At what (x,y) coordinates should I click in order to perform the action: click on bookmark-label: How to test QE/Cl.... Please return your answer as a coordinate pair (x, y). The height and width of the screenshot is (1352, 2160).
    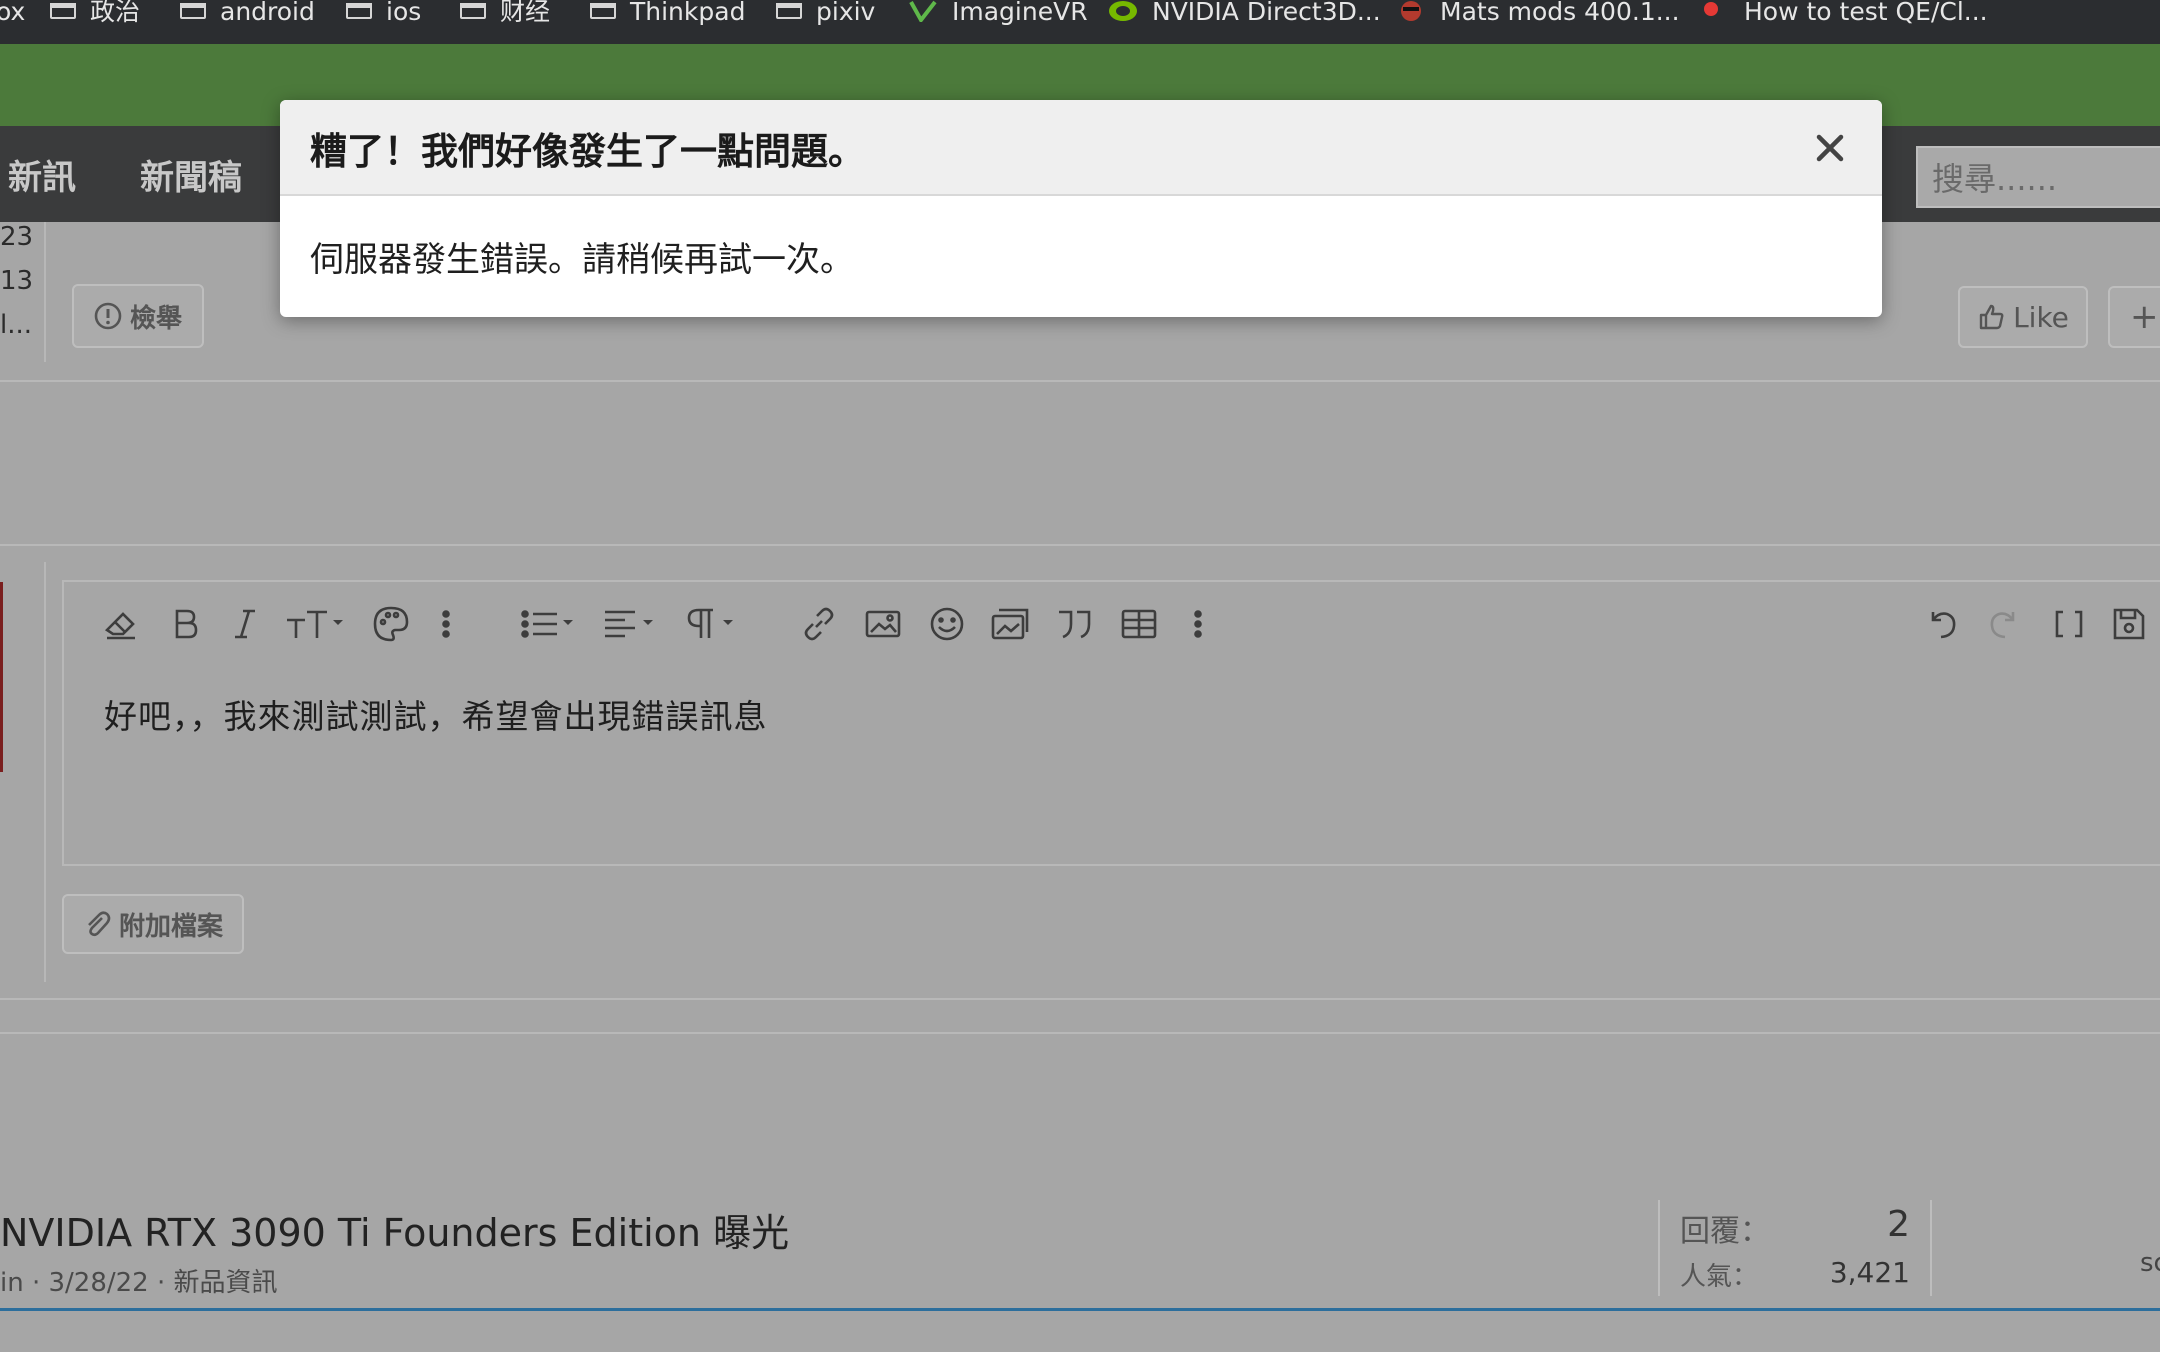
    Looking at the image, I should click on (1866, 13).